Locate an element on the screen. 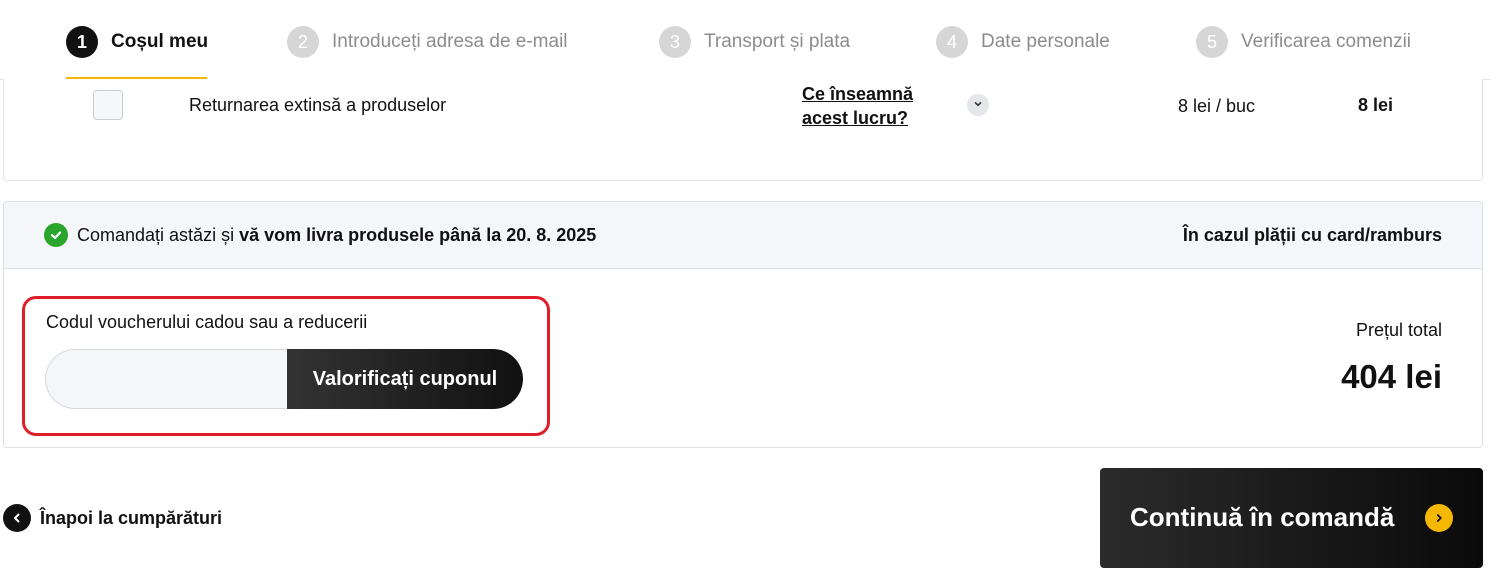  apply-voucher-button: Valorificați cuponul is located at coordinates (405, 379).